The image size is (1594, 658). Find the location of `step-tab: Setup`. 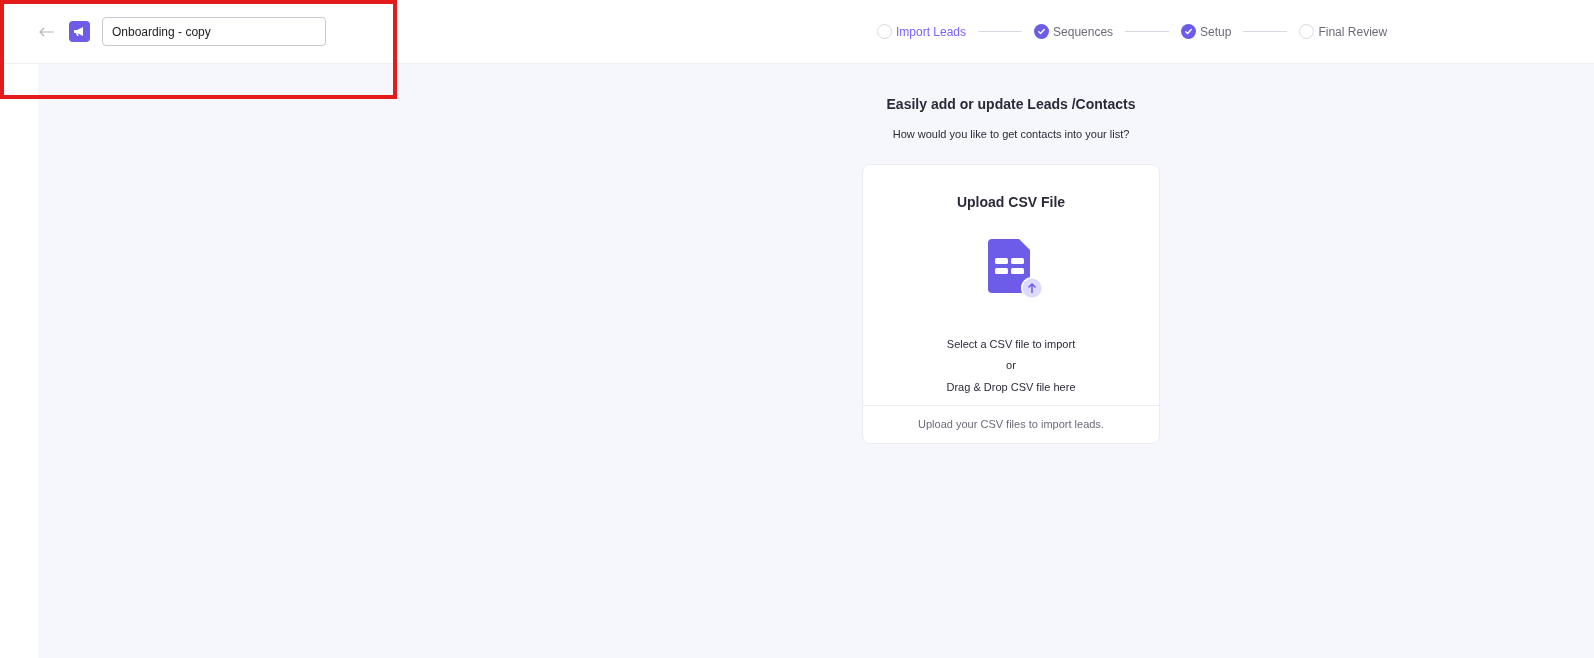

step-tab: Setup is located at coordinates (1216, 31).